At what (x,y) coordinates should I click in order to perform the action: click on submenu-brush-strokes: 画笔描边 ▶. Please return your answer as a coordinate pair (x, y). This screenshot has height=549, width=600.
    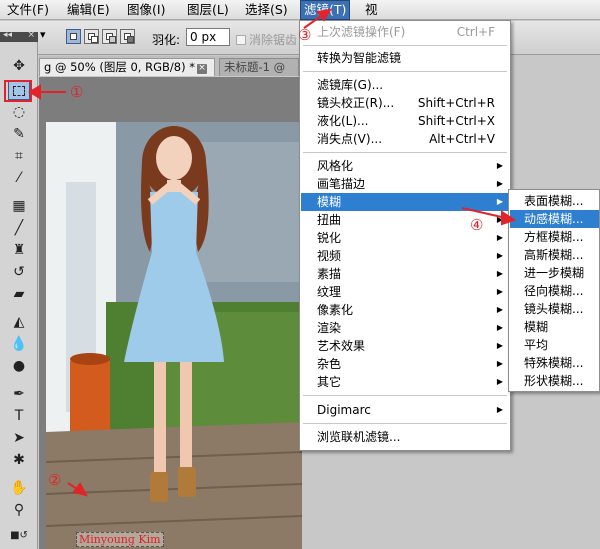
    Looking at the image, I should click on (405, 184).